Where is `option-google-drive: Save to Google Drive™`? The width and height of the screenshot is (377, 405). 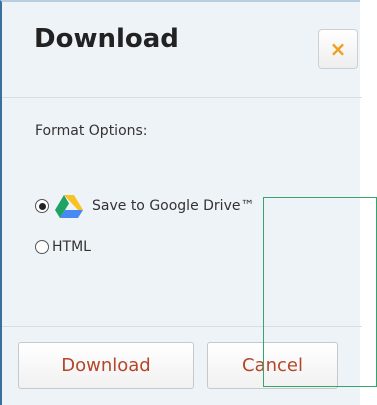 option-google-drive: Save to Google Drive™ is located at coordinates (144, 206).